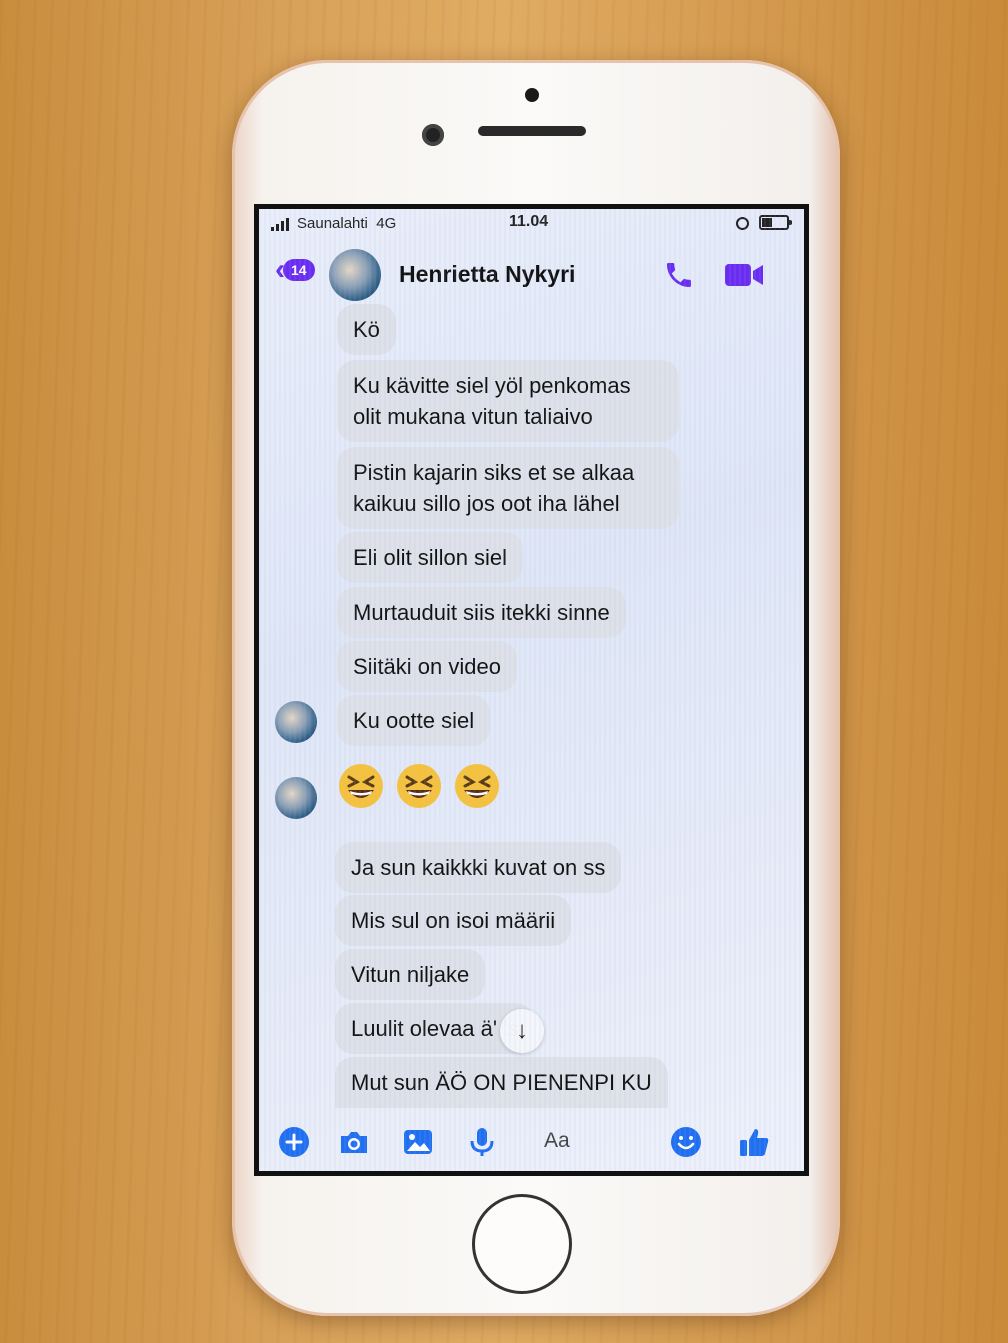  What do you see at coordinates (531, 1143) in the screenshot?
I see `message-composer: Aa` at bounding box center [531, 1143].